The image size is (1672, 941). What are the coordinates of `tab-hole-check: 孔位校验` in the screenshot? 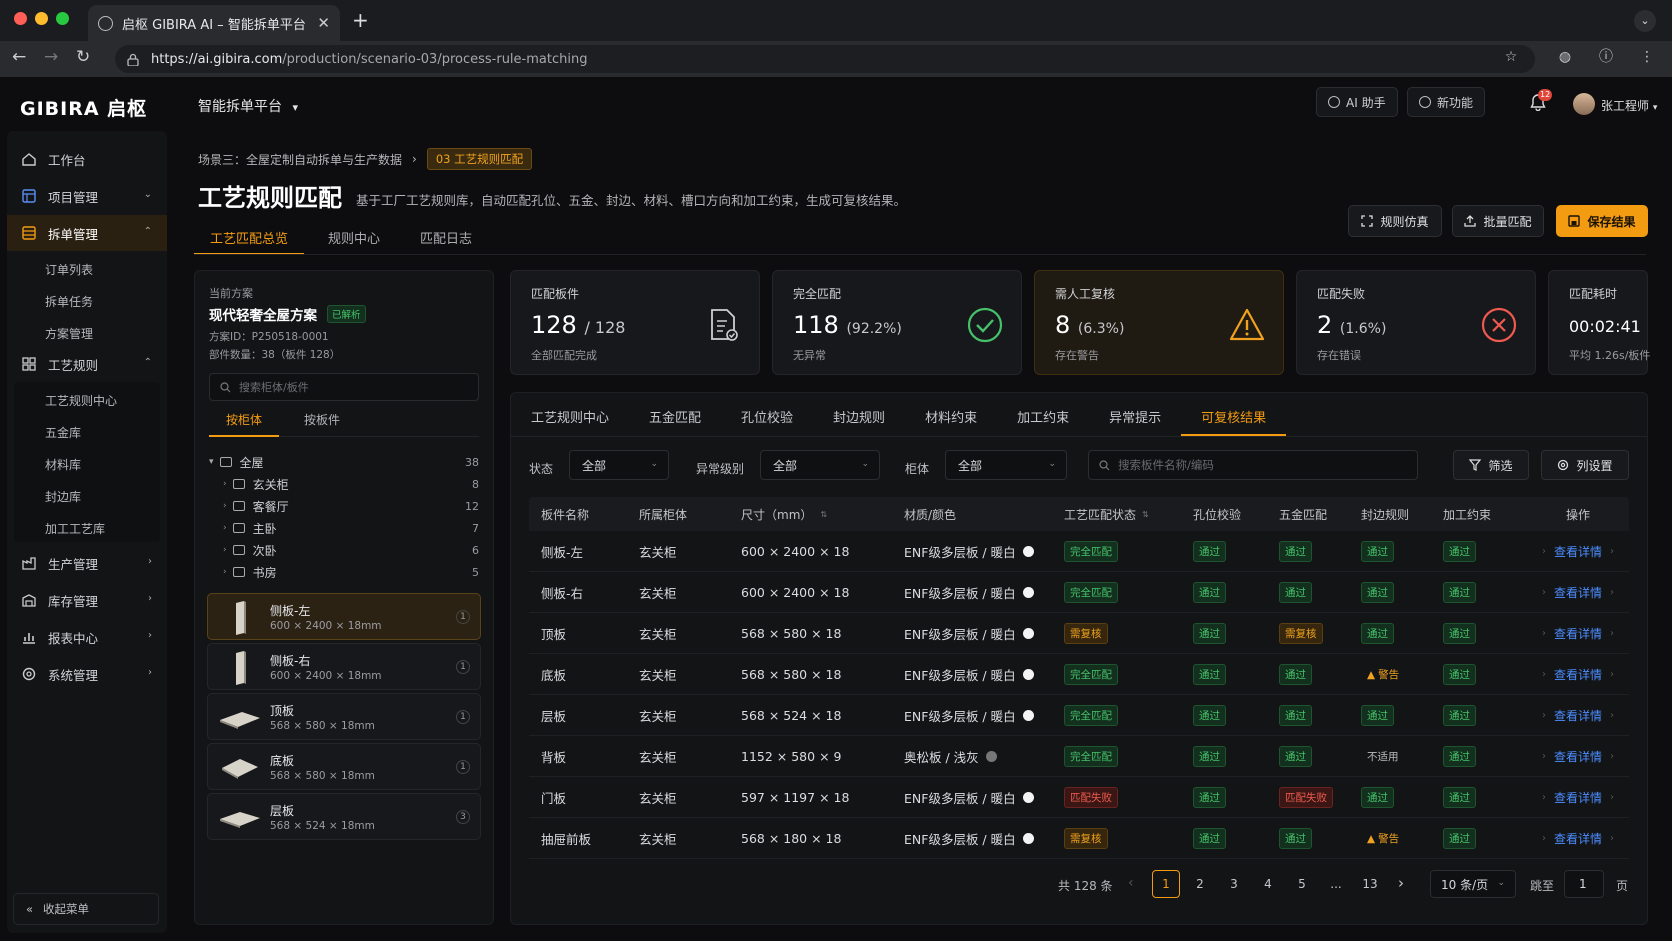 It's located at (767, 414).